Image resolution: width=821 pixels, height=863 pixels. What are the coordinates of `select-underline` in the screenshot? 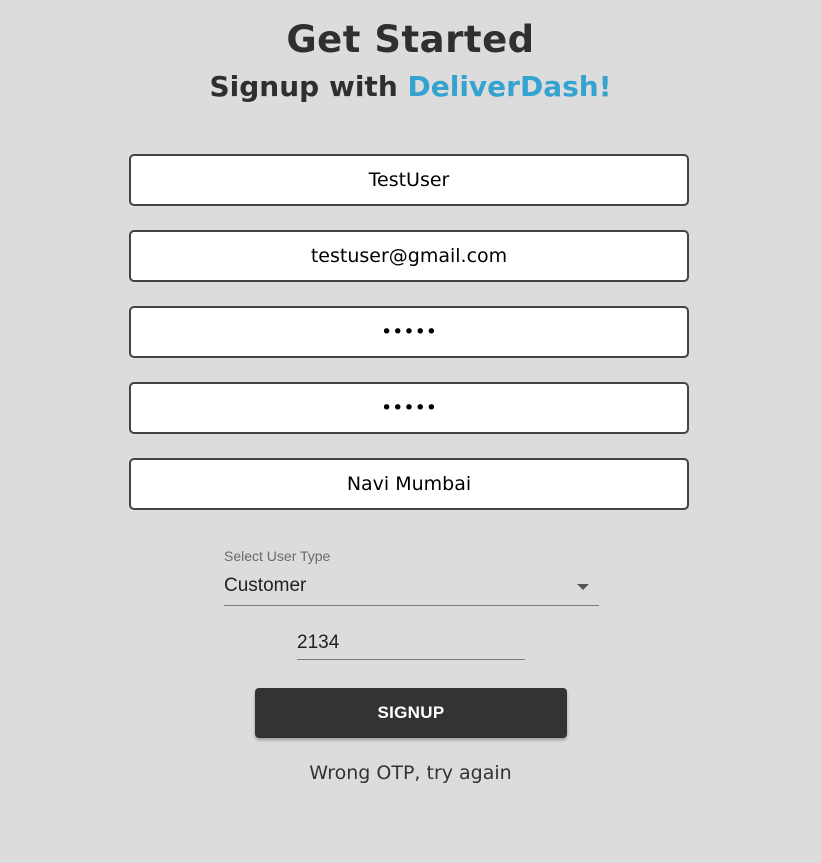 It's located at (411, 605).